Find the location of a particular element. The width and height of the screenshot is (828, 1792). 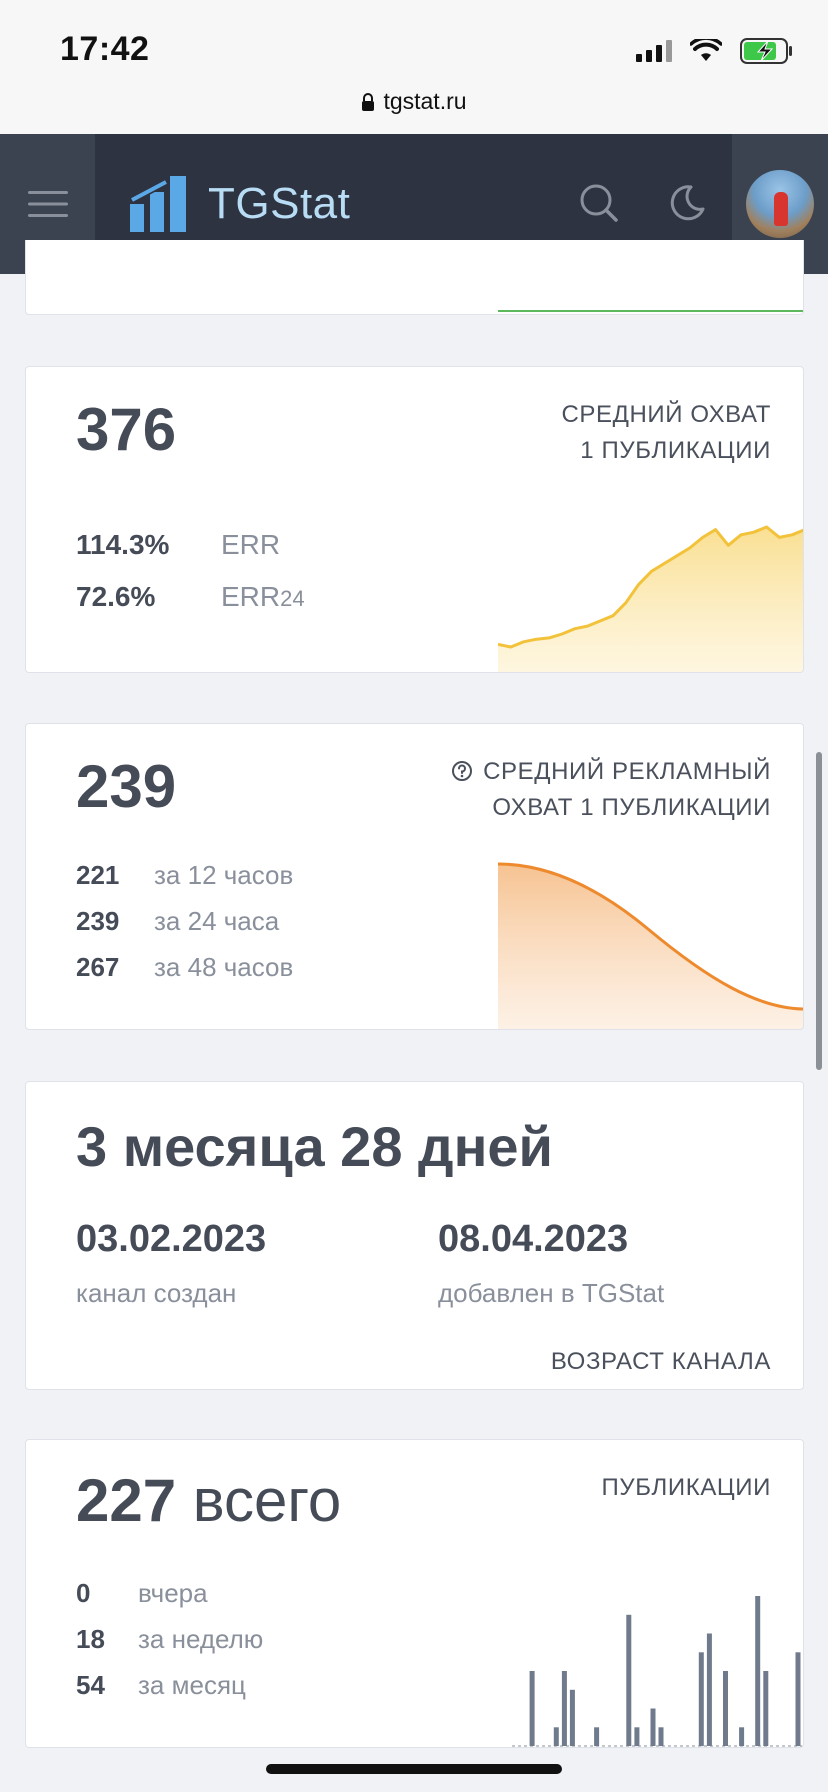

avatar is located at coordinates (780, 204).